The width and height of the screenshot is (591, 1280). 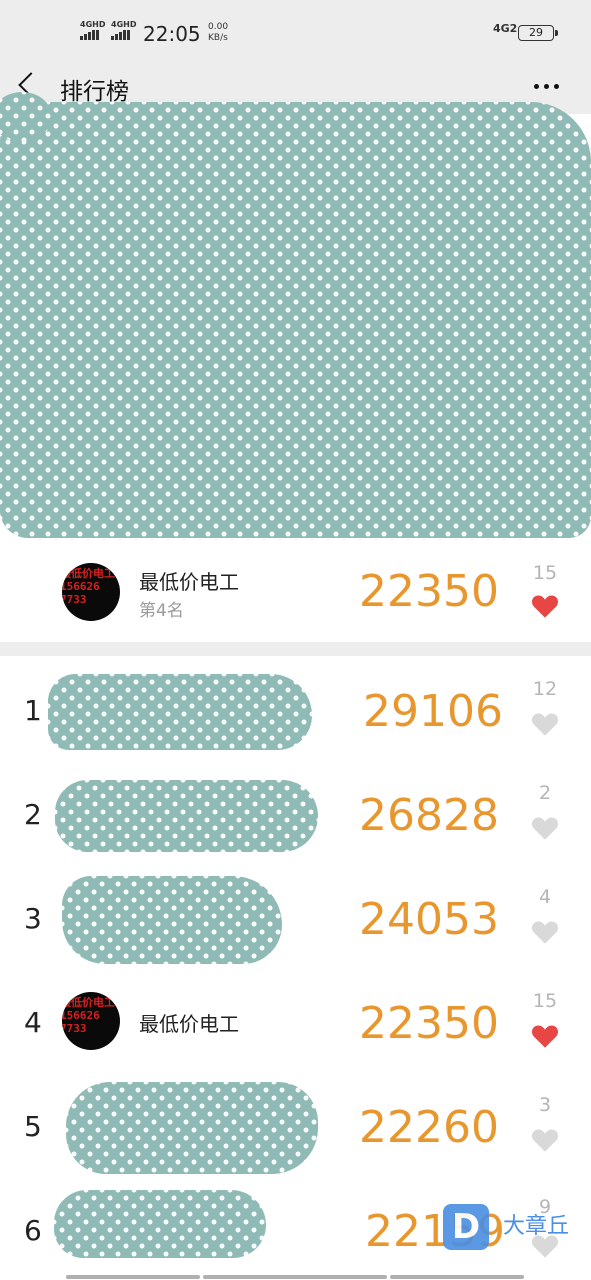 What do you see at coordinates (295, 32) in the screenshot?
I see `status-bar: 4GHD 4GHD 22:05 0.00 KB/s 4G2 29` at bounding box center [295, 32].